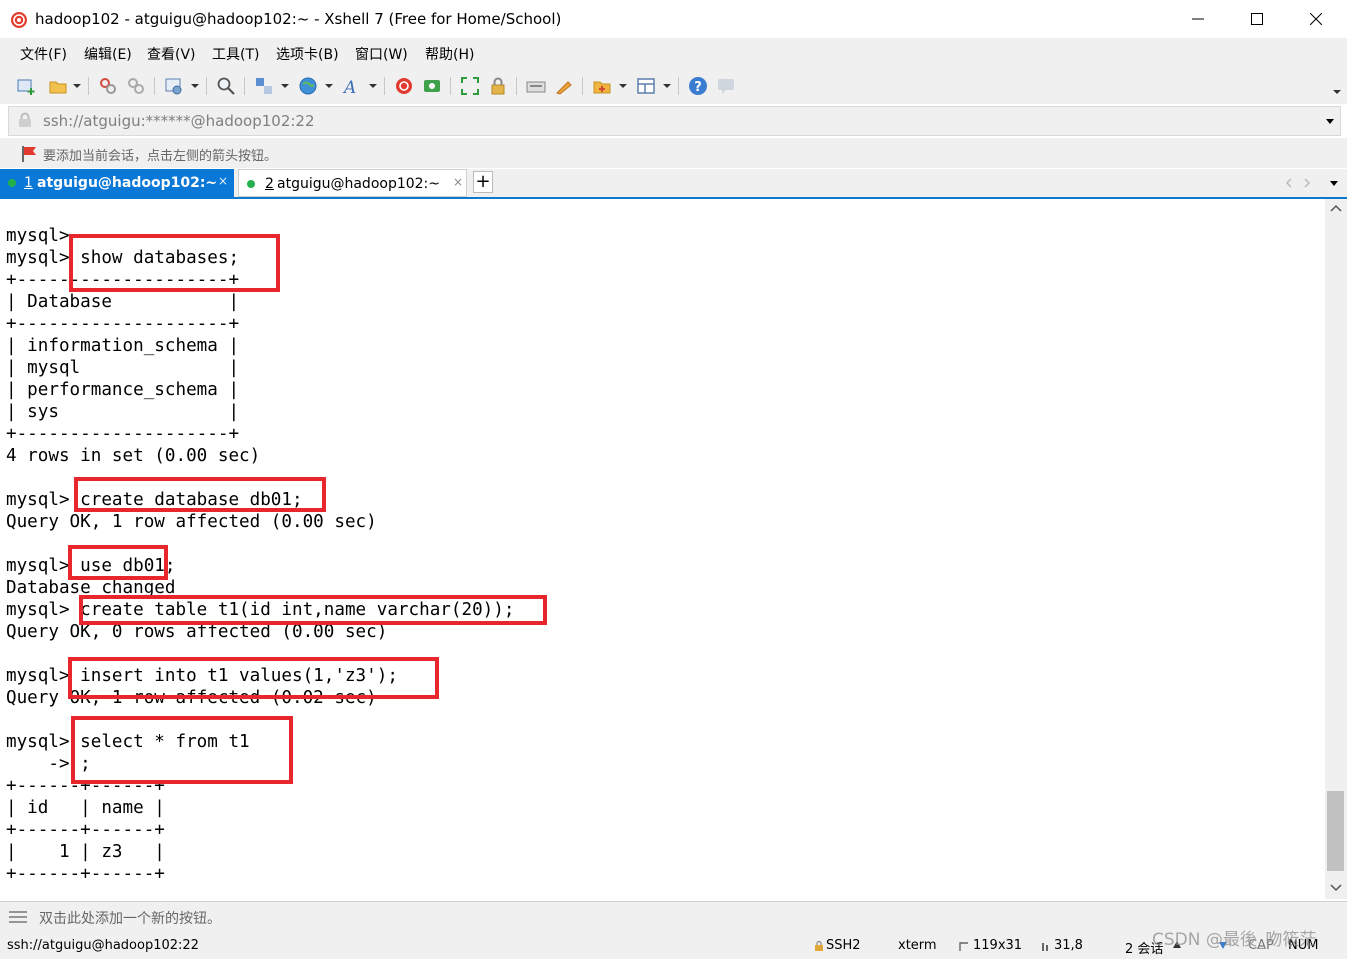  Describe the element at coordinates (136, 86) in the screenshot. I see `reconnect-icon` at that location.